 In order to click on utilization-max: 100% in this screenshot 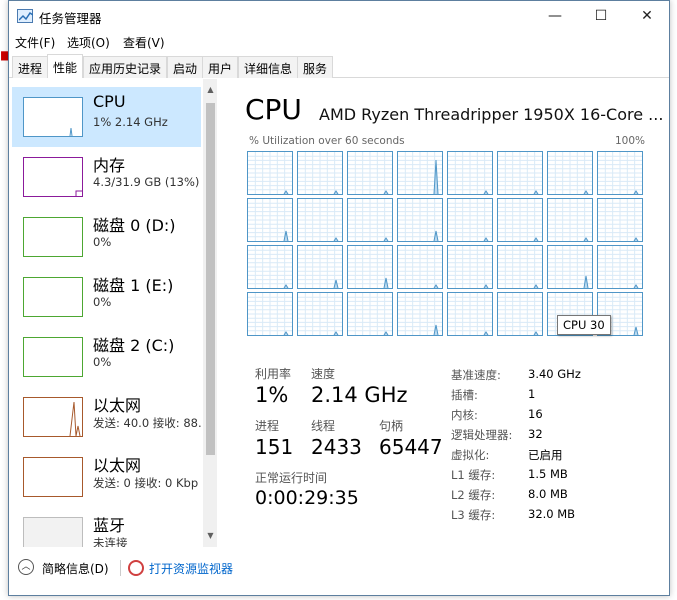, I will do `click(629, 141)`.